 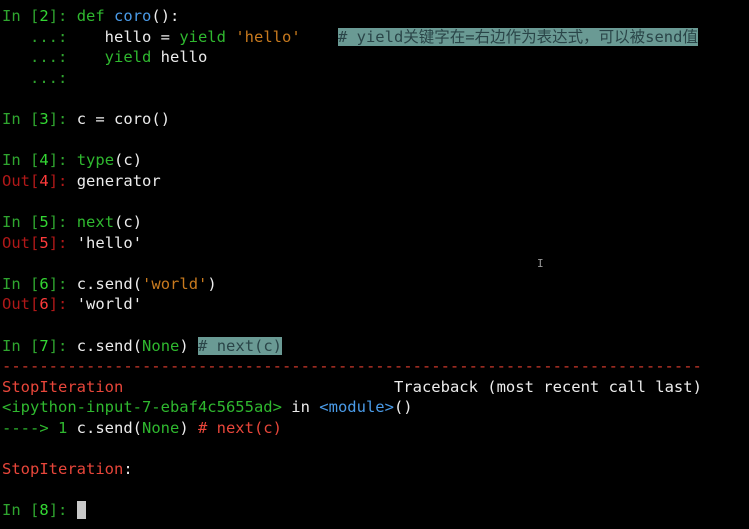 I want to click on prompt-number: 4, so click(x=44, y=160).